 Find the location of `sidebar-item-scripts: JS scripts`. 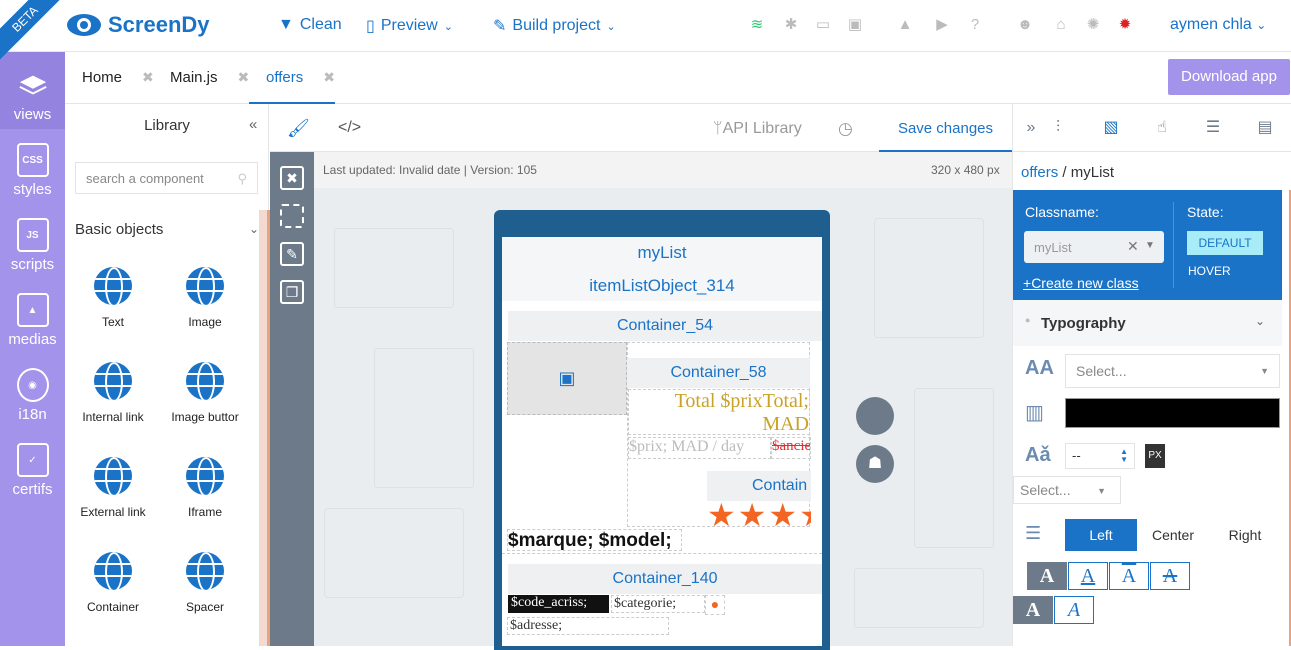

sidebar-item-scripts: JS scripts is located at coordinates (32, 241).